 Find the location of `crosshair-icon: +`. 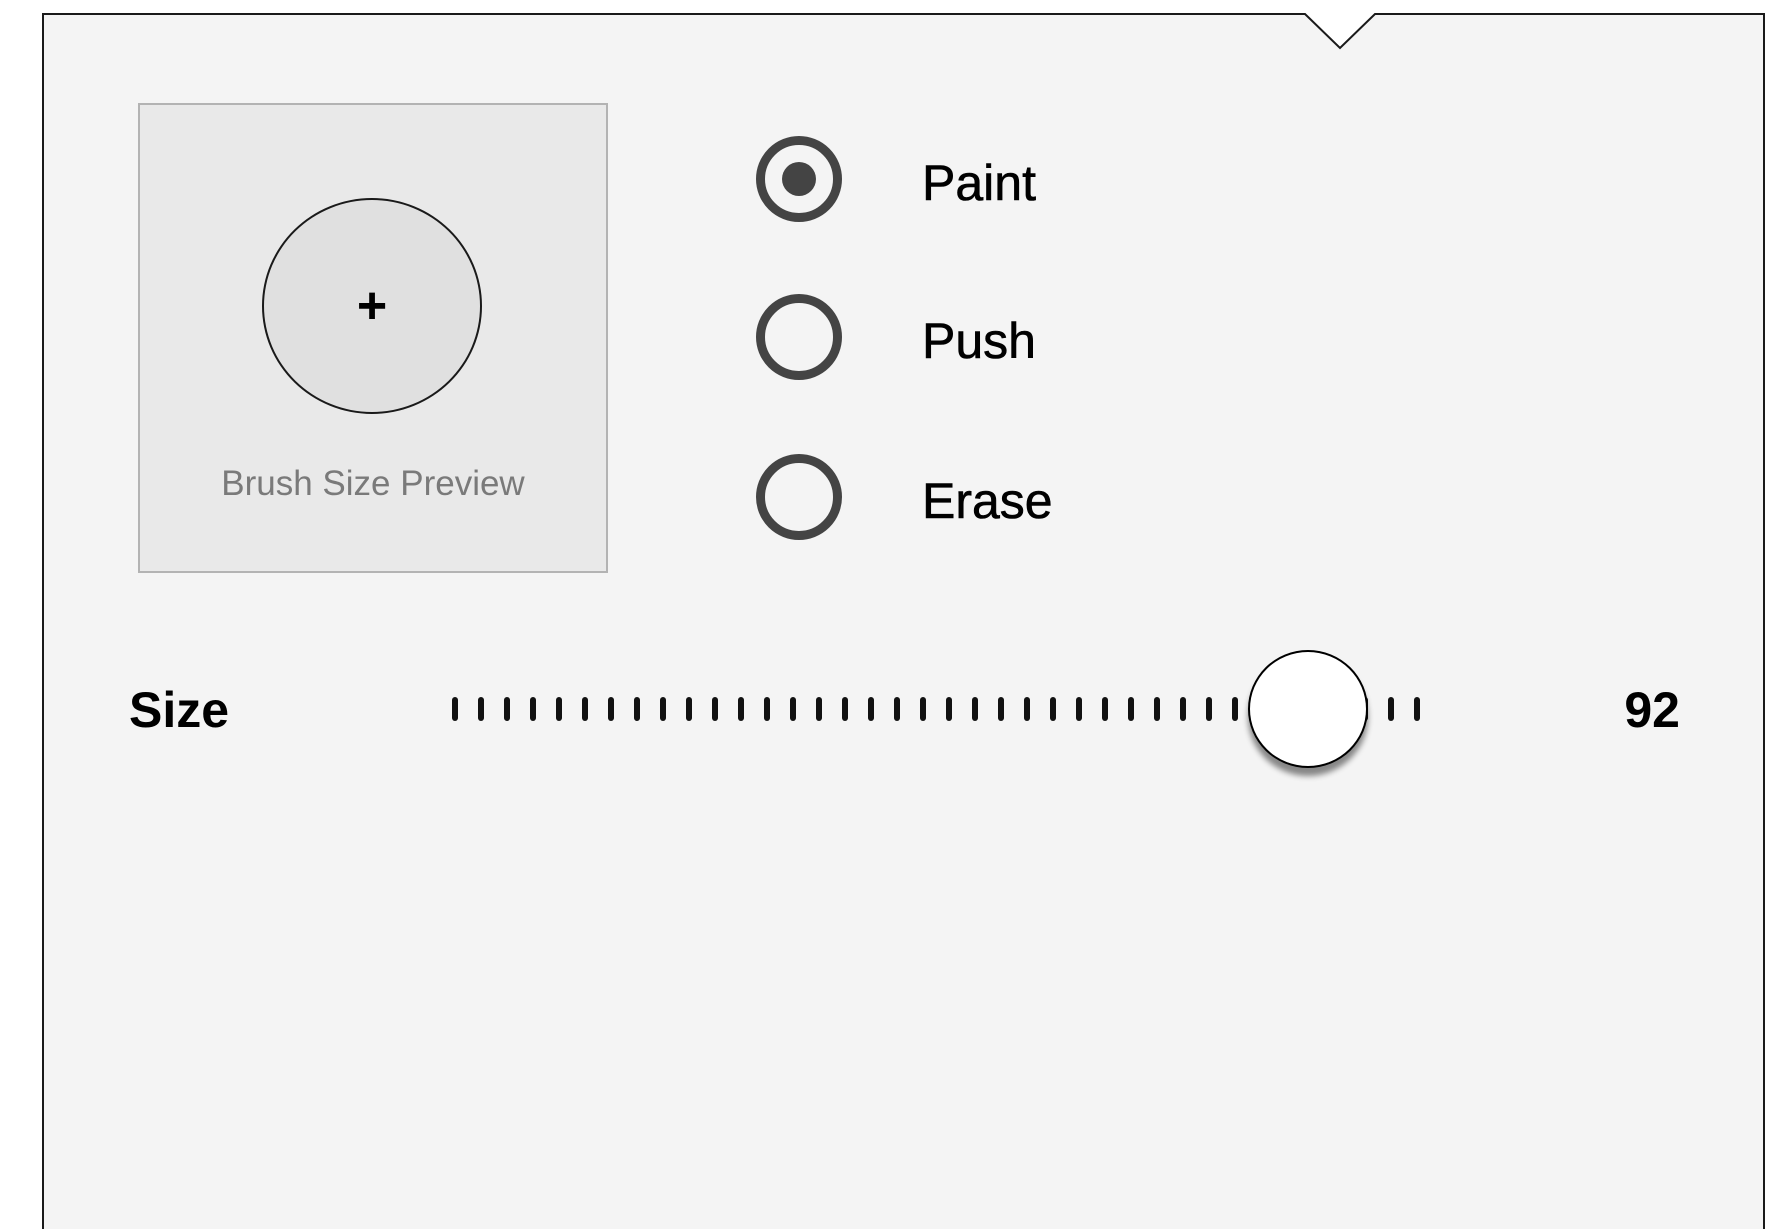

crosshair-icon: + is located at coordinates (372, 306).